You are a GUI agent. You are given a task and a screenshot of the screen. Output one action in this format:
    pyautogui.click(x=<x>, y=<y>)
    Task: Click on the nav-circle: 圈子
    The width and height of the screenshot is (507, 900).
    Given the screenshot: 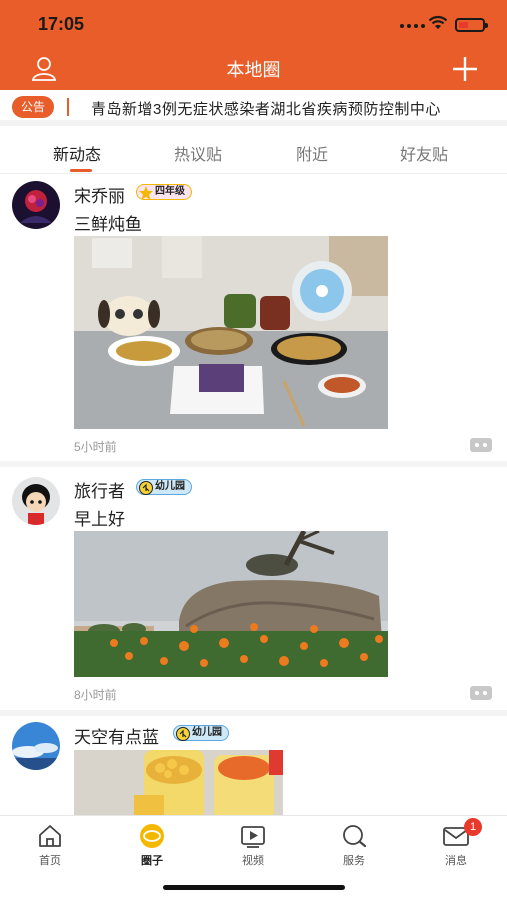 What is the action you would take?
    pyautogui.click(x=152, y=845)
    